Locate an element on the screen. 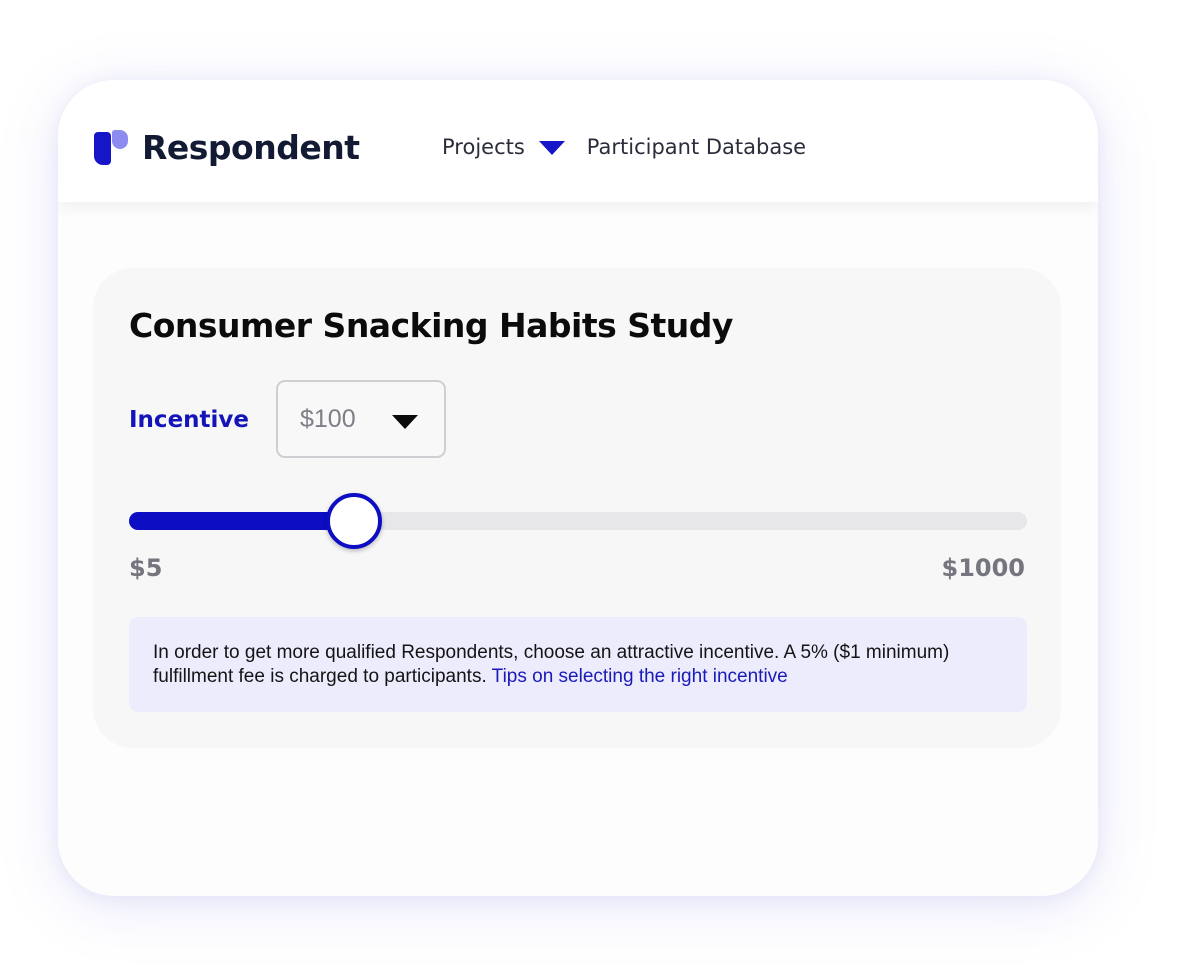 The image size is (1200, 976). study-title: Consumer Snacking Habits Study is located at coordinates (431, 325).